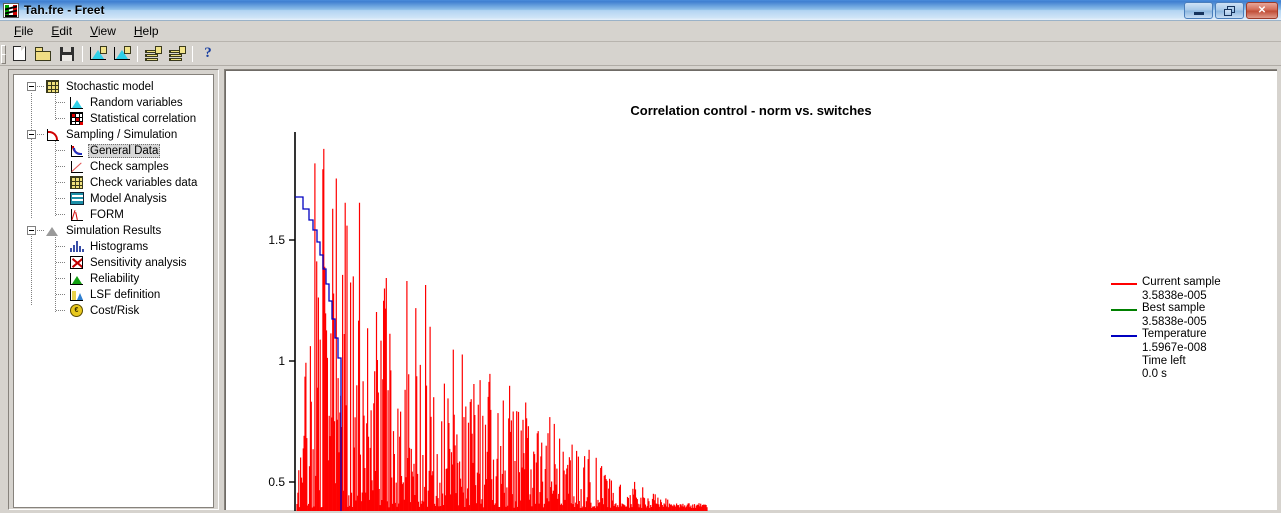 The width and height of the screenshot is (1281, 513). Describe the element at coordinates (136, 103) in the screenshot. I see `tree-item-label: Random variables` at that location.